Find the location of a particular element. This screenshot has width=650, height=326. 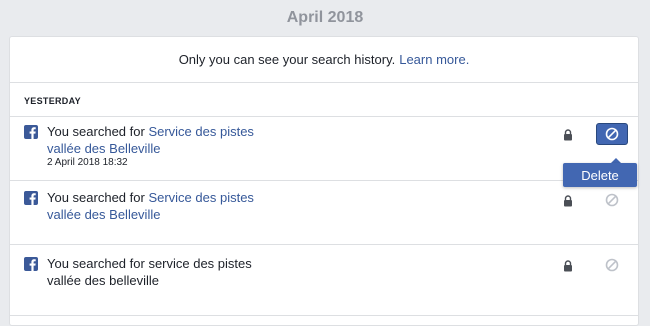

learn-more-link: Learn more. is located at coordinates (434, 59).